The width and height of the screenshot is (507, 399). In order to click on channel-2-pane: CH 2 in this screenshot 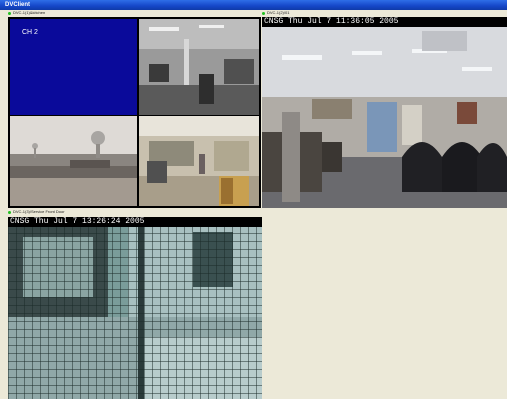, I will do `click(73, 67)`.